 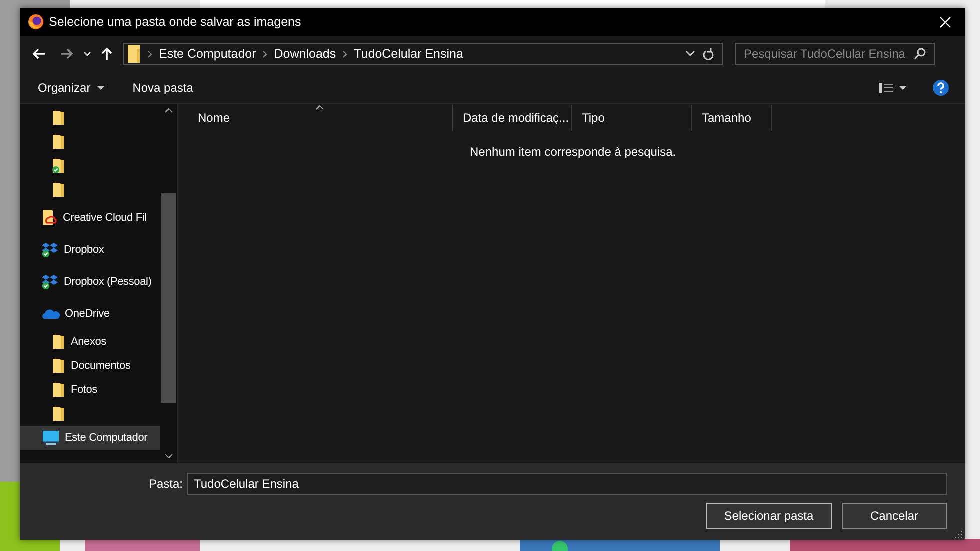 I want to click on empty-message: Nenhum item corresponde à pesquisa., so click(x=573, y=152).